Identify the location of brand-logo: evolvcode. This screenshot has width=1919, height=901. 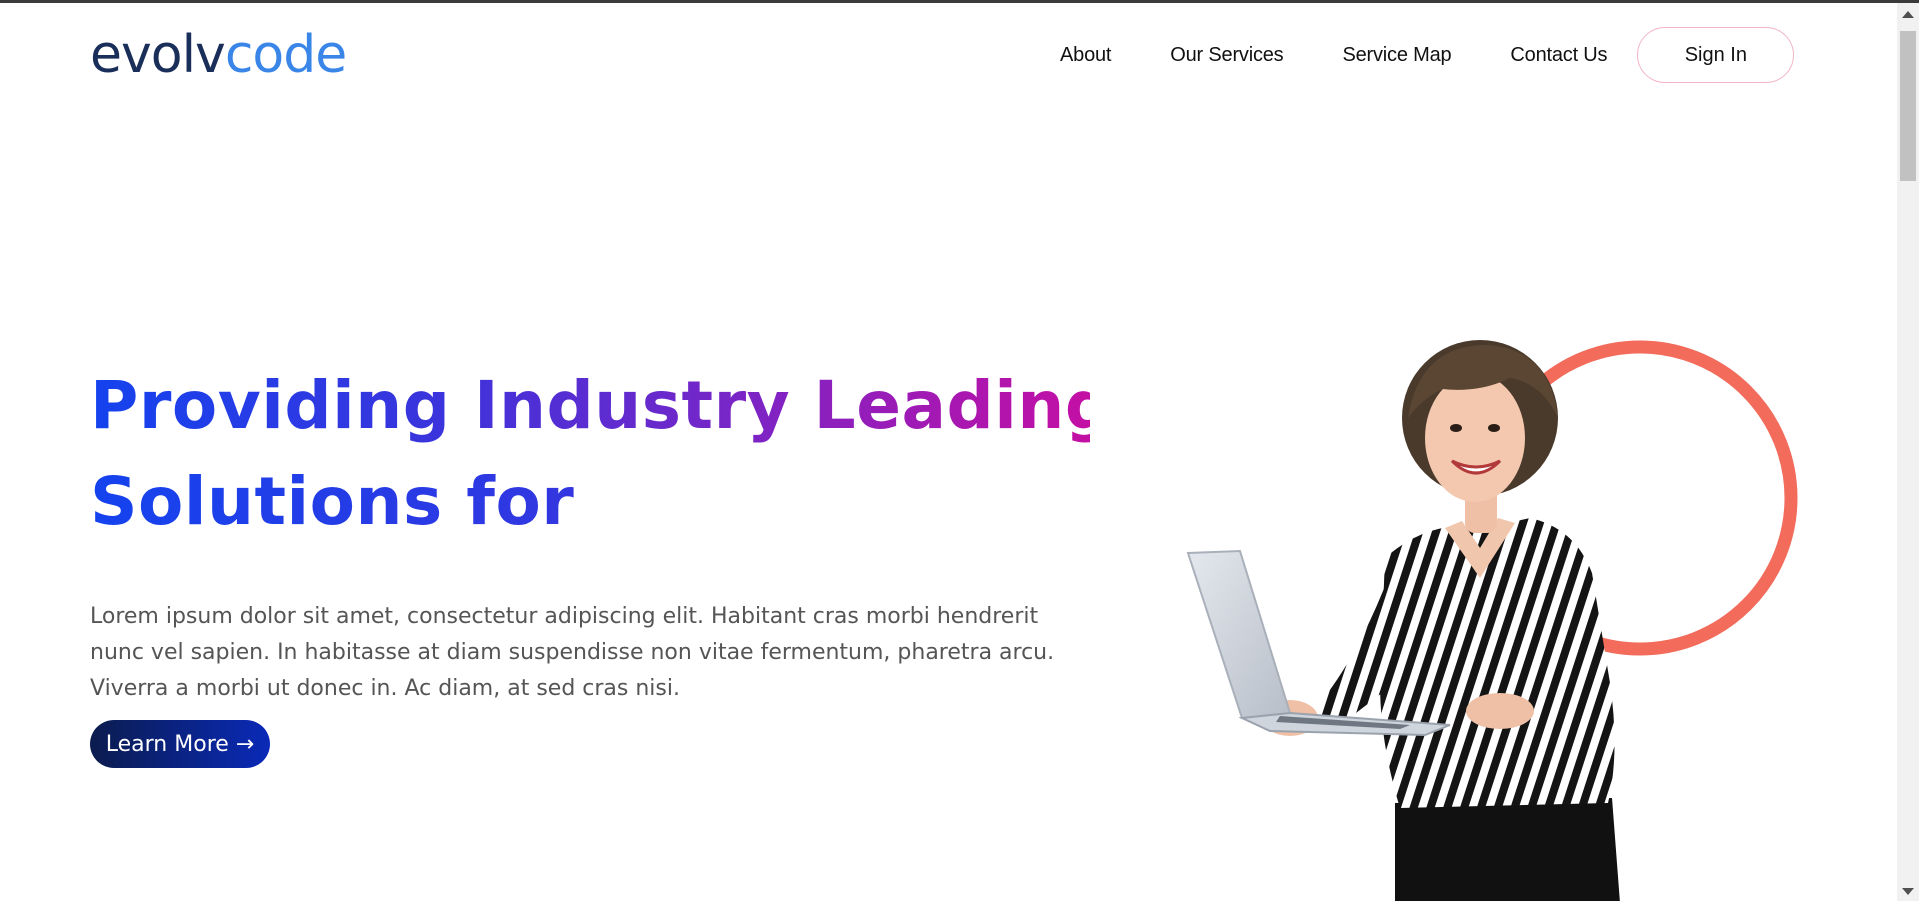
(218, 55).